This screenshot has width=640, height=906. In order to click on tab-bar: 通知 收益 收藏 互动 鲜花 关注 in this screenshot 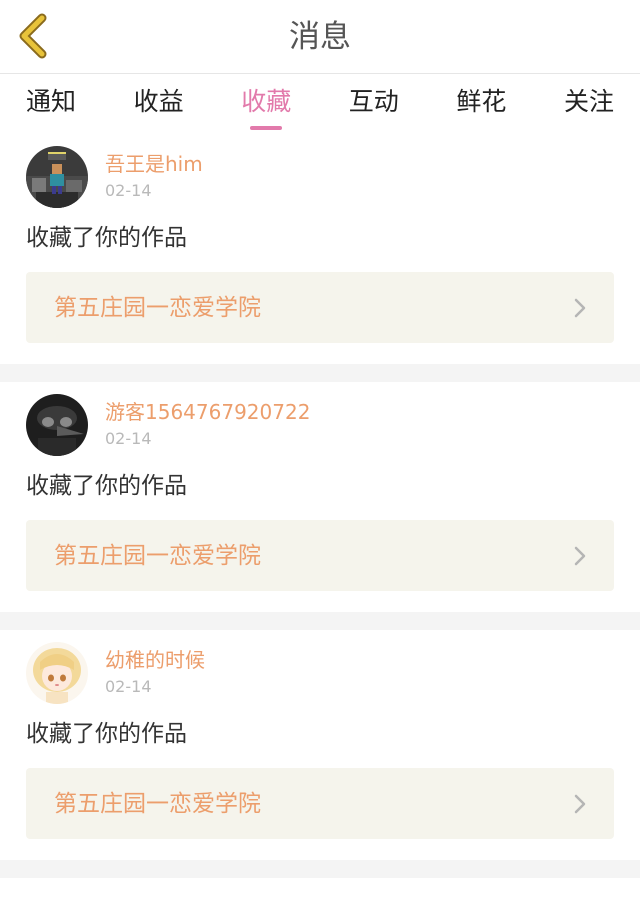, I will do `click(320, 104)`.